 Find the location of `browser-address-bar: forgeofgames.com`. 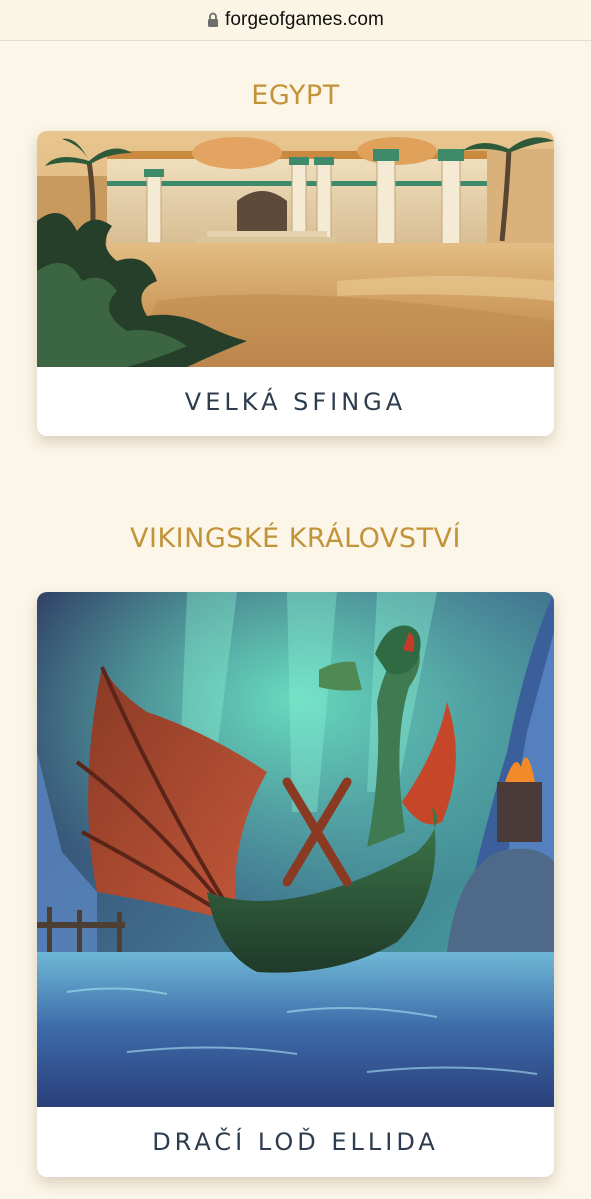

browser-address-bar: forgeofgames.com is located at coordinates (295, 20).